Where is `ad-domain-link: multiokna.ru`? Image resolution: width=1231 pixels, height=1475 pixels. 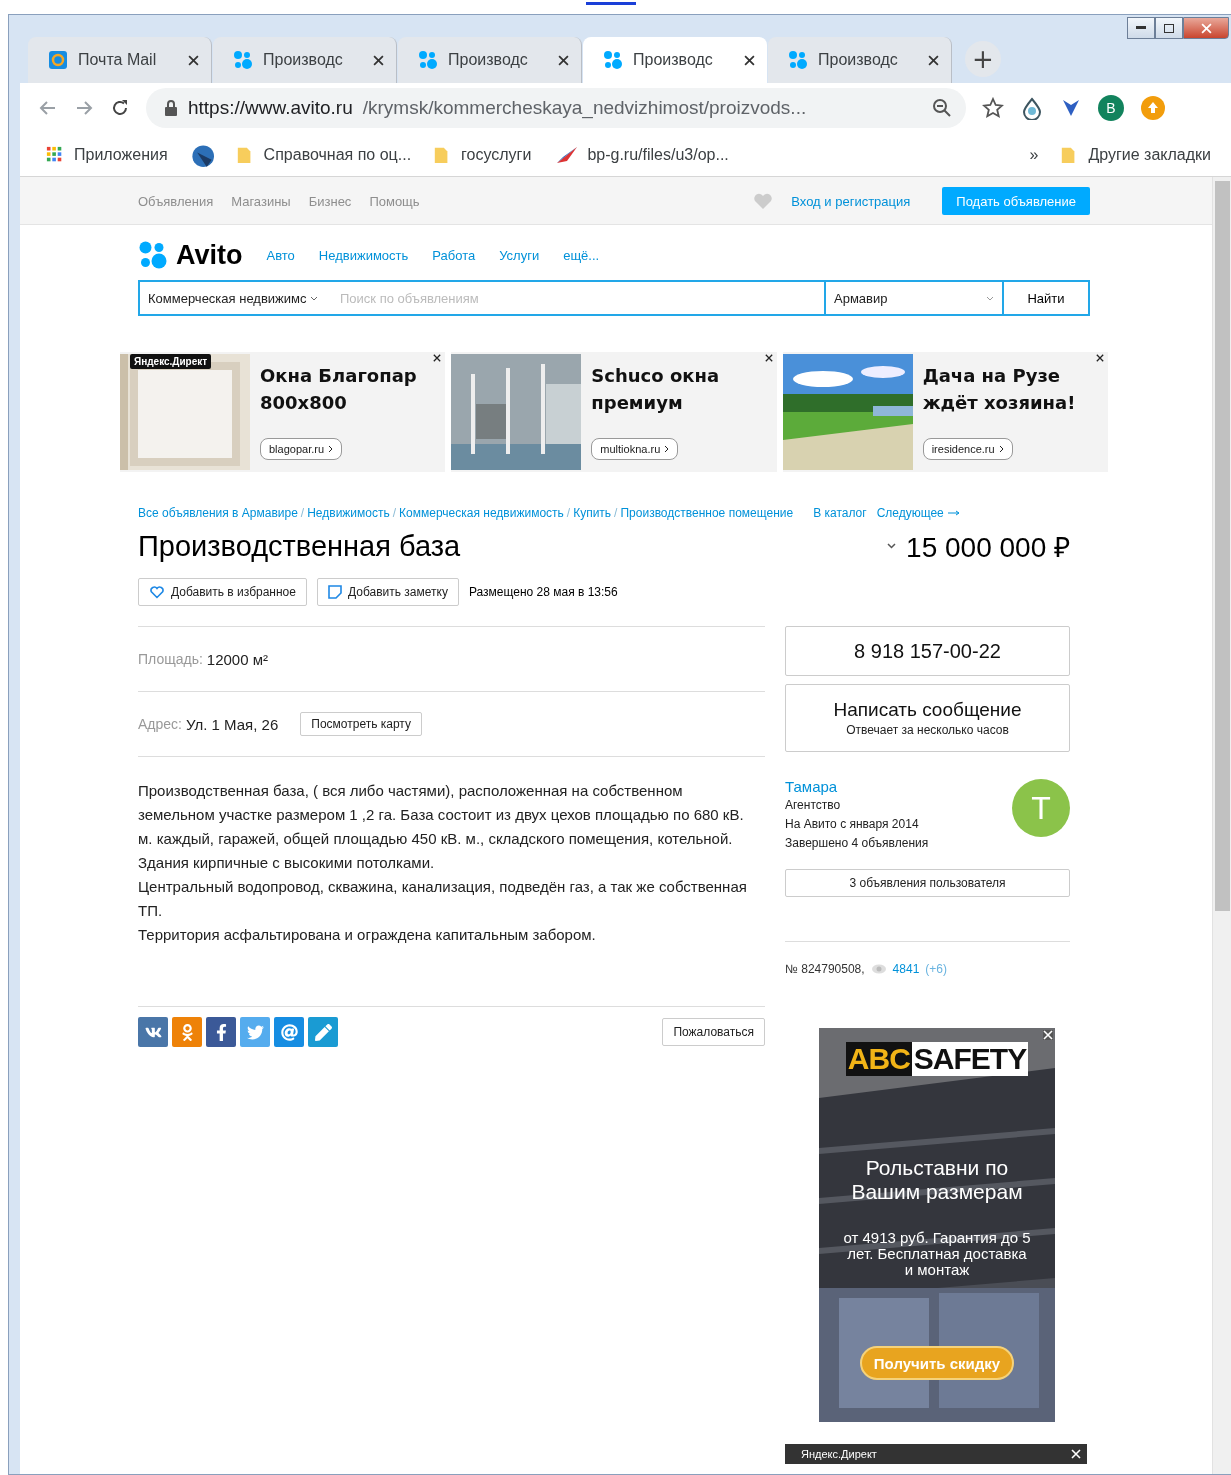 ad-domain-link: multiokna.ru is located at coordinates (635, 449).